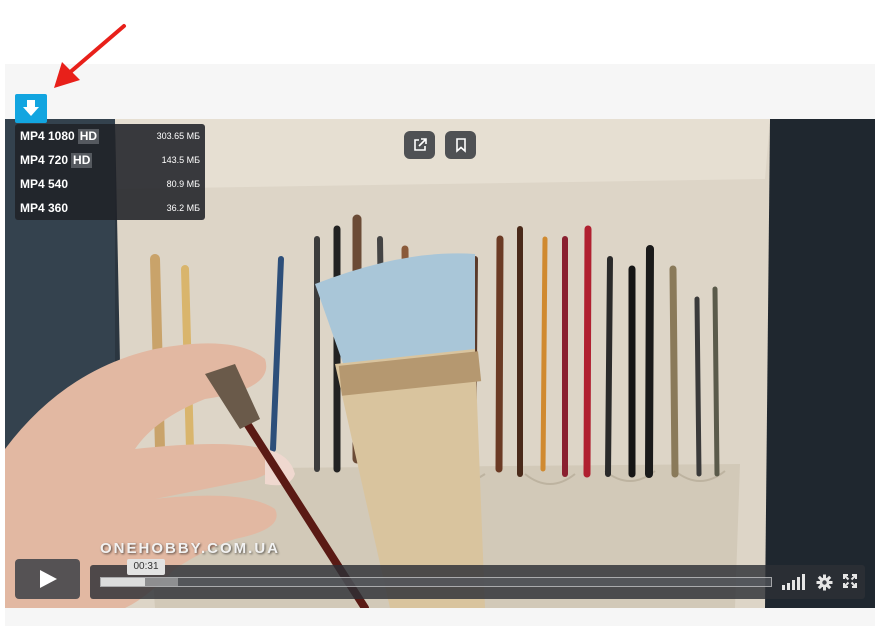  I want to click on play-icon, so click(48, 579).